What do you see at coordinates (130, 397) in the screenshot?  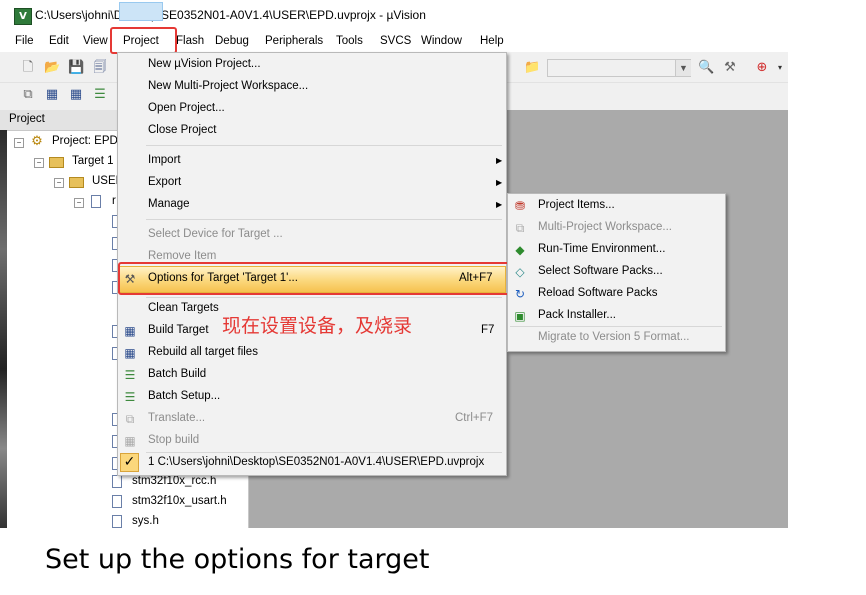 I see `batch-setup-icon: ☰` at bounding box center [130, 397].